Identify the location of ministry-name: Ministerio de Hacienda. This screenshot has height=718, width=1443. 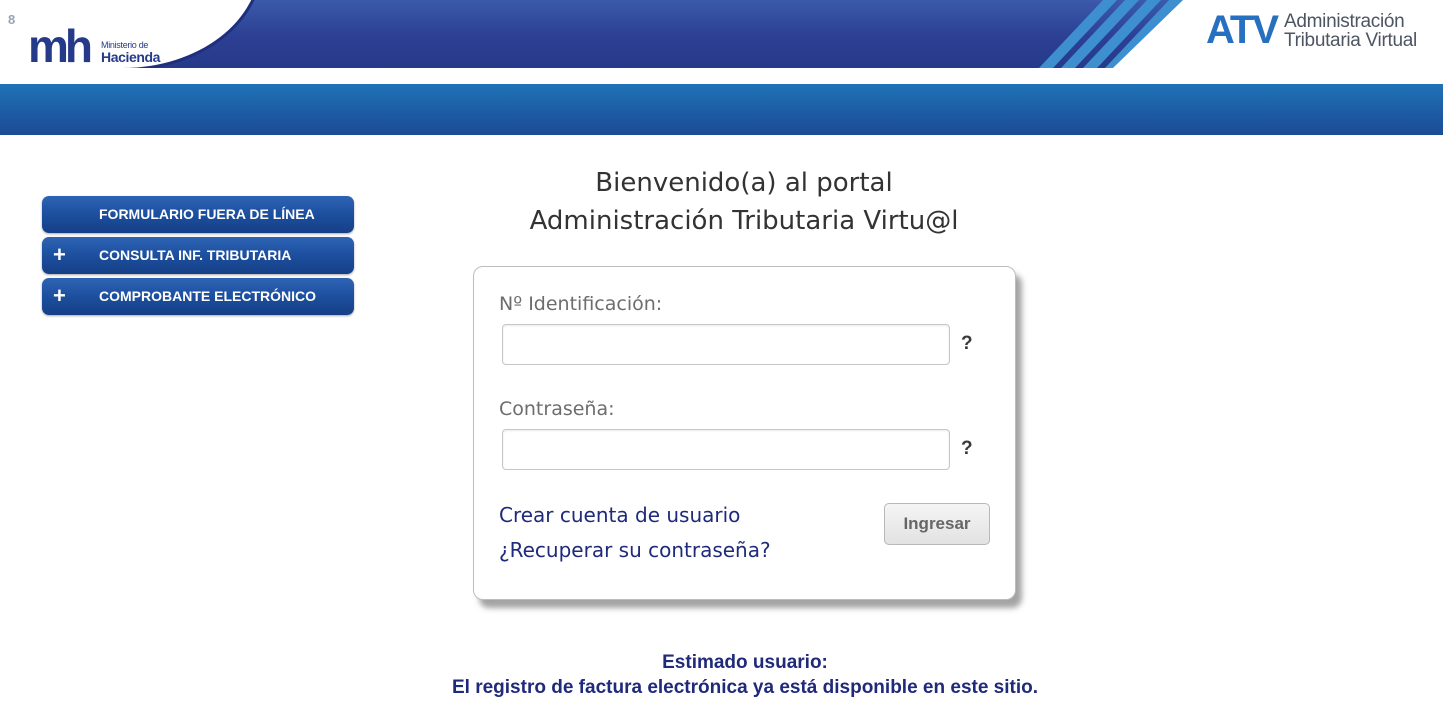
(131, 52).